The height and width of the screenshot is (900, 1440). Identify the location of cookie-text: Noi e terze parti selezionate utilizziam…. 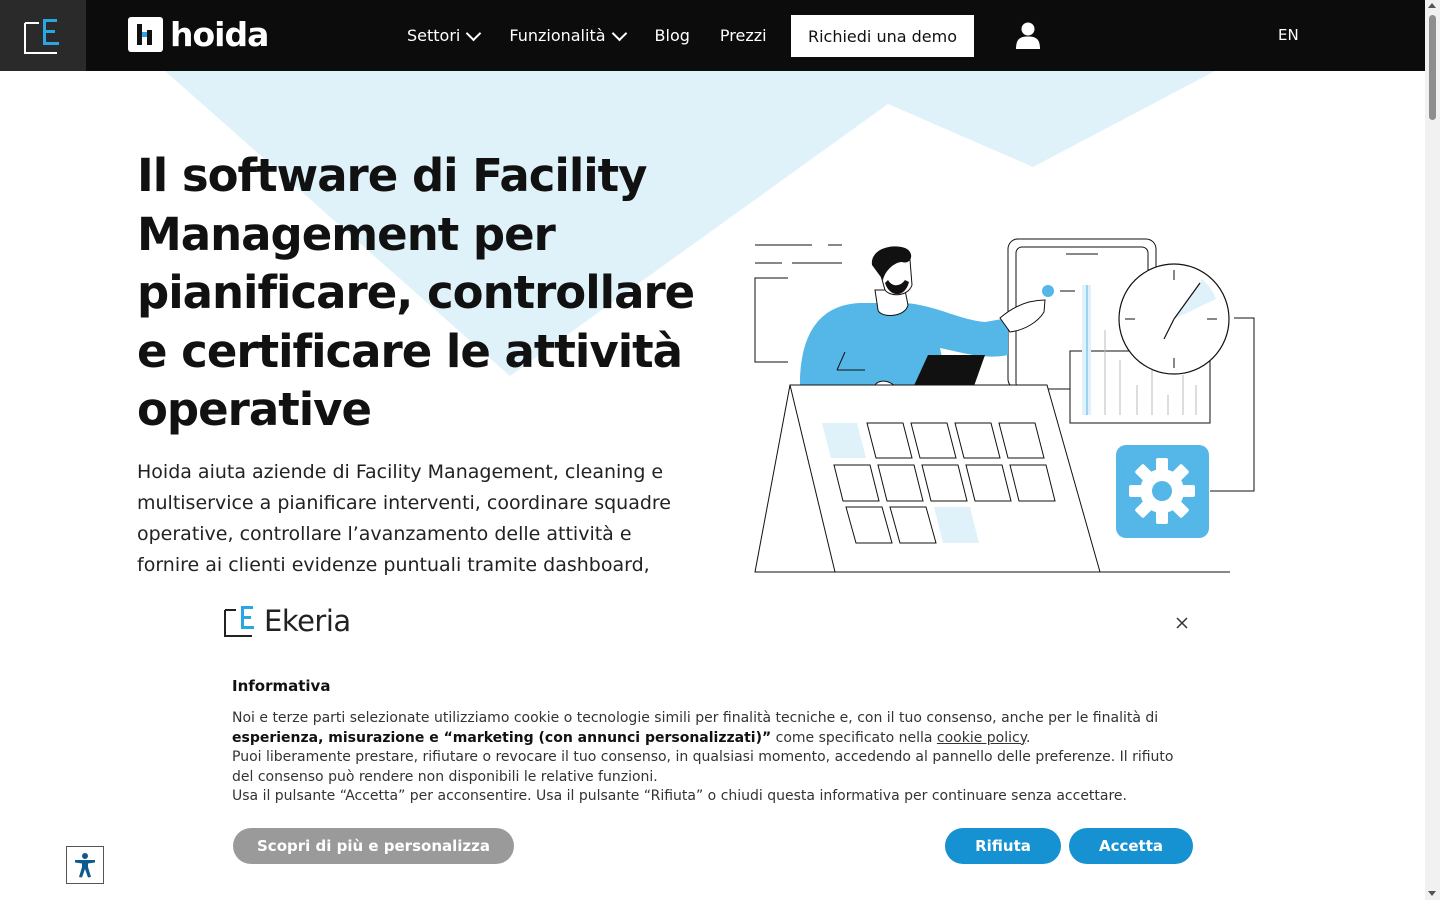
(712, 758).